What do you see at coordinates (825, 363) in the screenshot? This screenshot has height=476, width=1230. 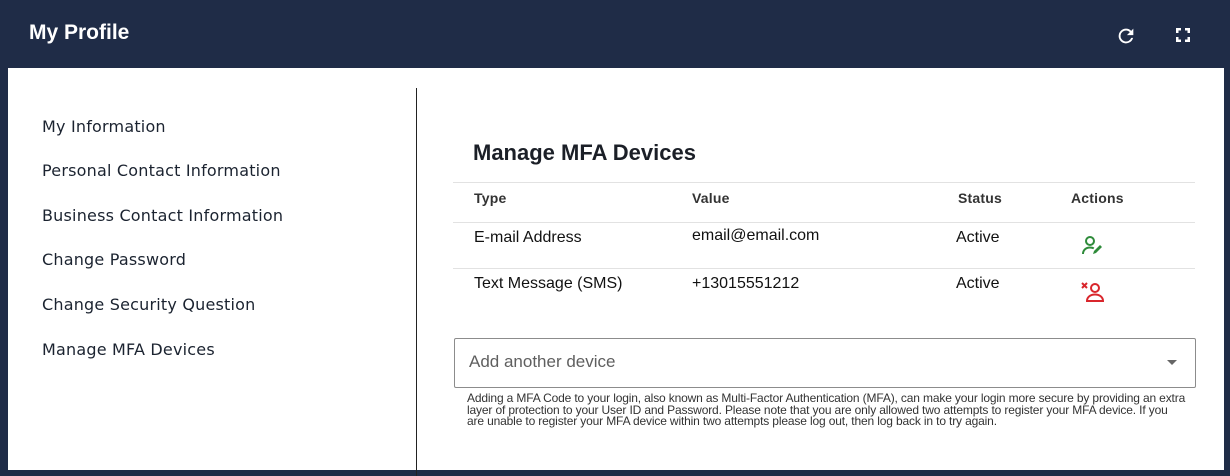 I see `add-device-dropdown: Add another device` at bounding box center [825, 363].